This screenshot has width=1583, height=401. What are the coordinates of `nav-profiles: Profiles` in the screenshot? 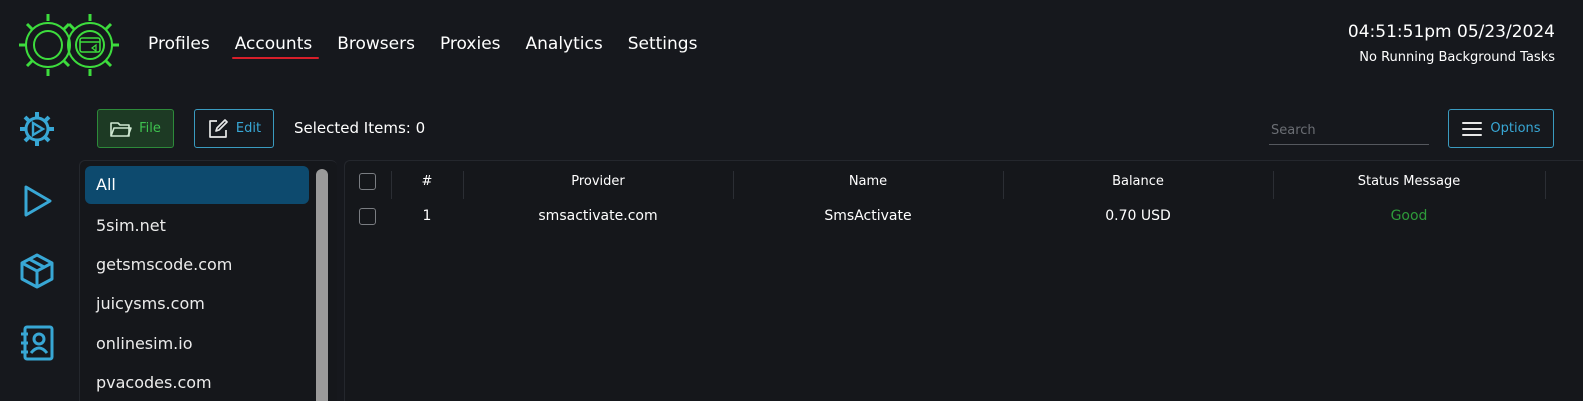 It's located at (185, 47).